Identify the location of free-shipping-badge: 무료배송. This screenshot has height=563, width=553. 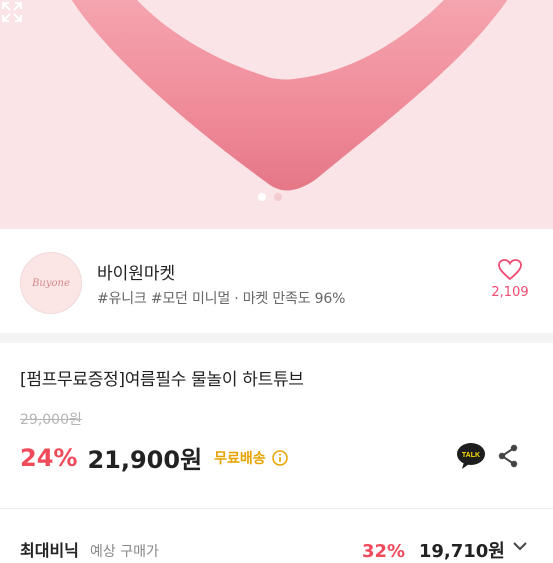
(240, 458).